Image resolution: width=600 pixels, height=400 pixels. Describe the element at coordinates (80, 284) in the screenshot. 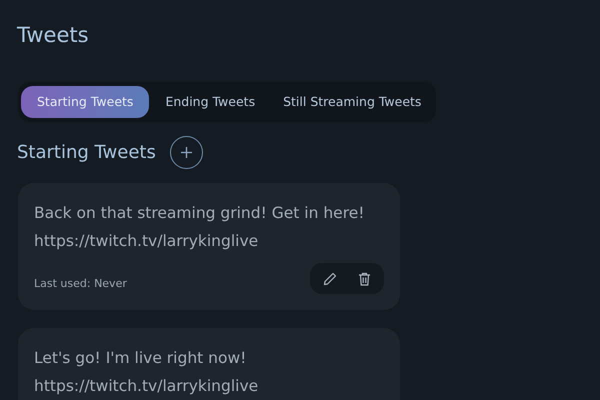

I see `last-used-label: Last used: Never` at that location.